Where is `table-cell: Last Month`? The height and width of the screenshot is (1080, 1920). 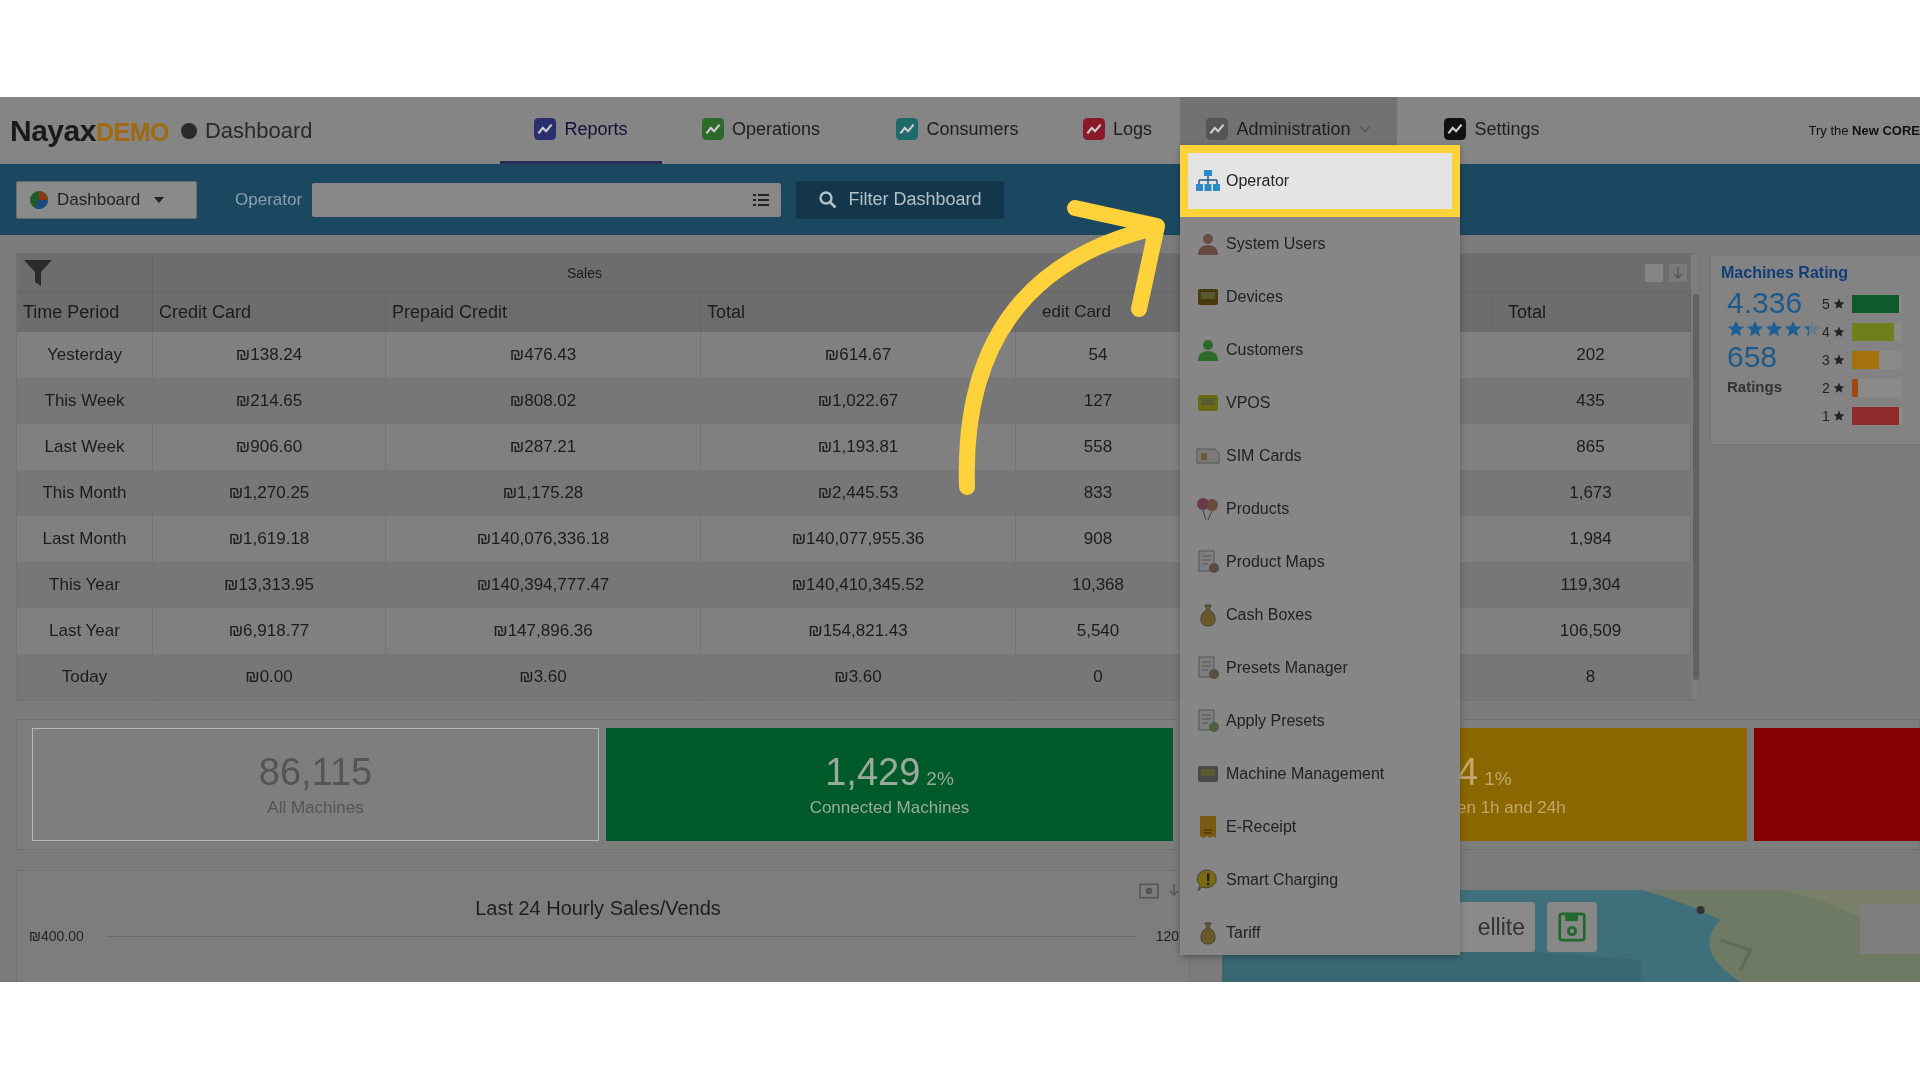 table-cell: Last Month is located at coordinates (84, 539).